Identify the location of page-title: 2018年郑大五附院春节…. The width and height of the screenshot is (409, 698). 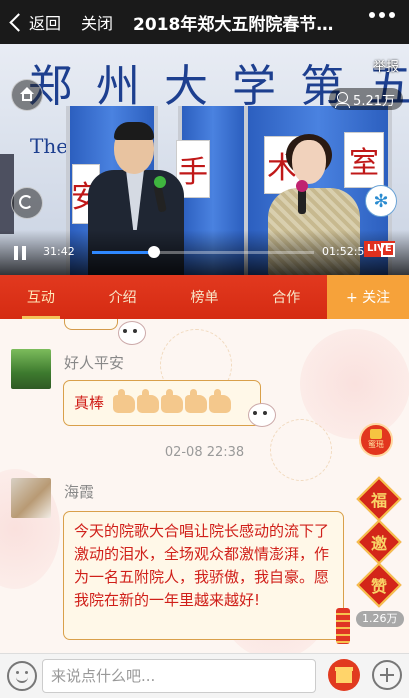
(233, 24).